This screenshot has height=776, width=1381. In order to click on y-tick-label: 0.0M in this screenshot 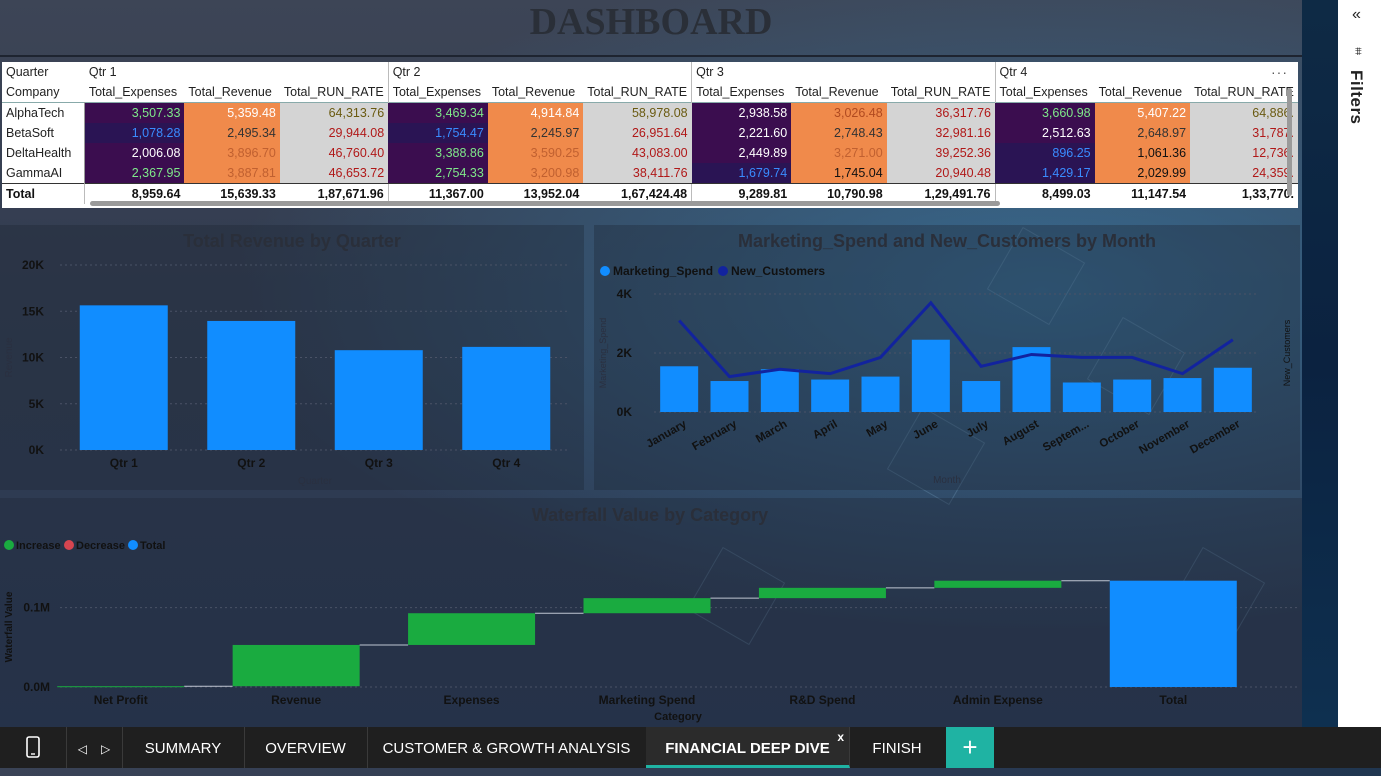, I will do `click(36, 687)`.